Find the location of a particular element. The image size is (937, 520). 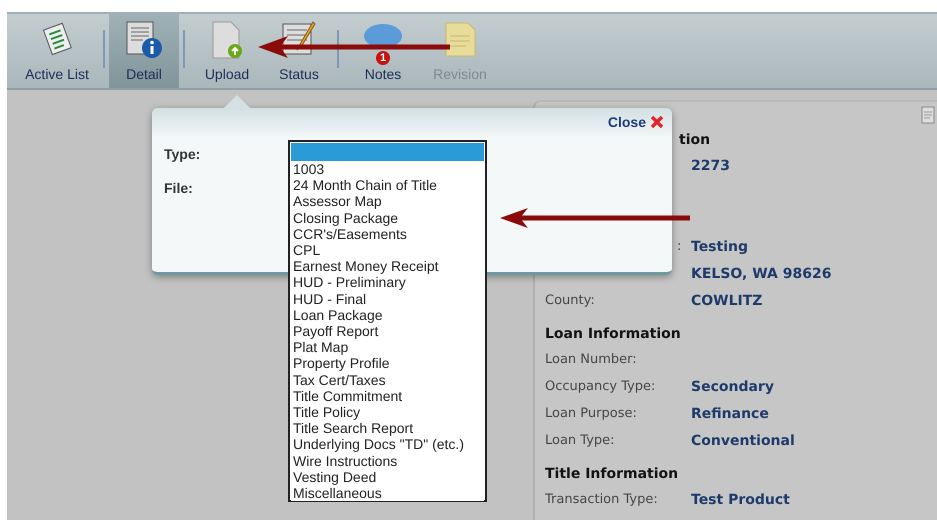

toolbar-button: 1 Notes is located at coordinates (383, 51).